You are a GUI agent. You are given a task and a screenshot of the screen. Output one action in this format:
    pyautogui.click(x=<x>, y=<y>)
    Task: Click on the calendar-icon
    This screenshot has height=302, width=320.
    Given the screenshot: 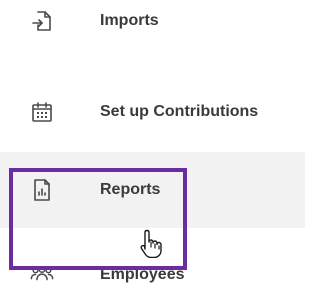 What is the action you would take?
    pyautogui.click(x=42, y=112)
    